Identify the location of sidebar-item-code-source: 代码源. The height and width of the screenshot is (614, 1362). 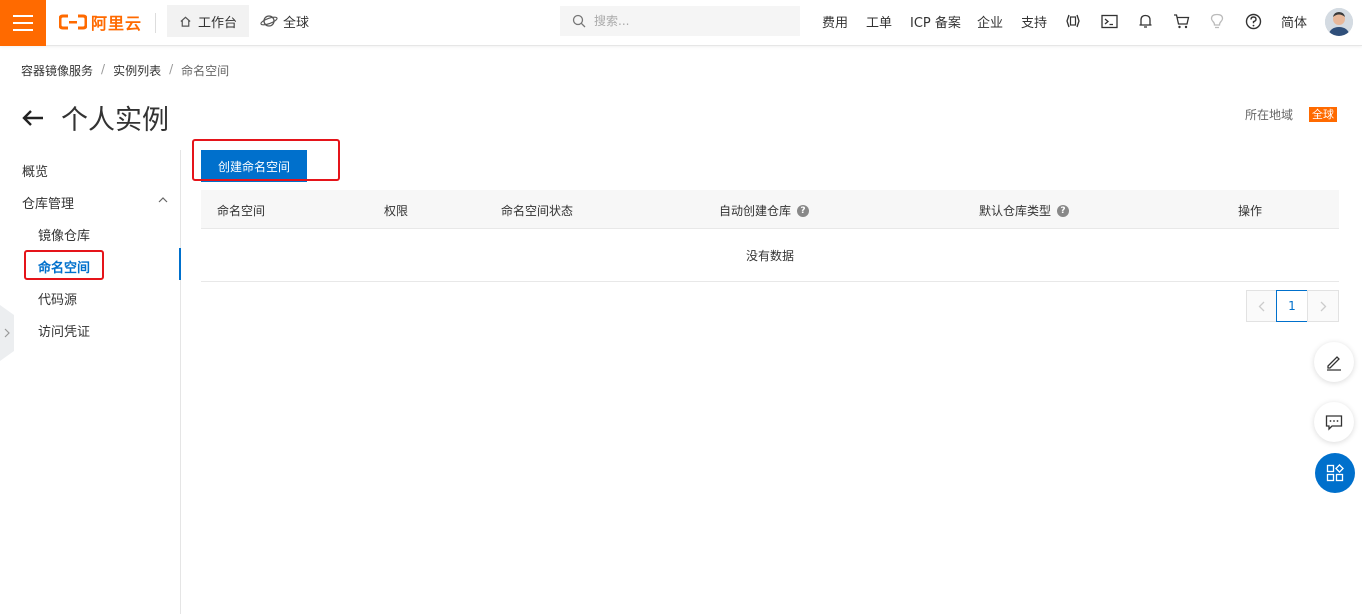
(57, 298).